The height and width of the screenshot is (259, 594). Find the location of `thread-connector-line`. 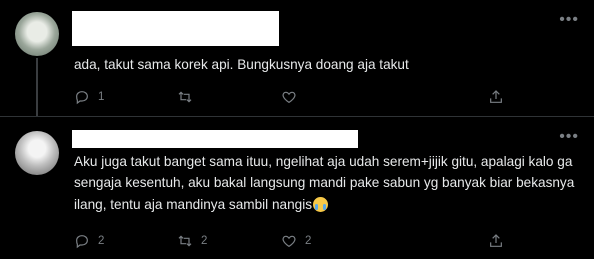

thread-connector-line is located at coordinates (37, 87).